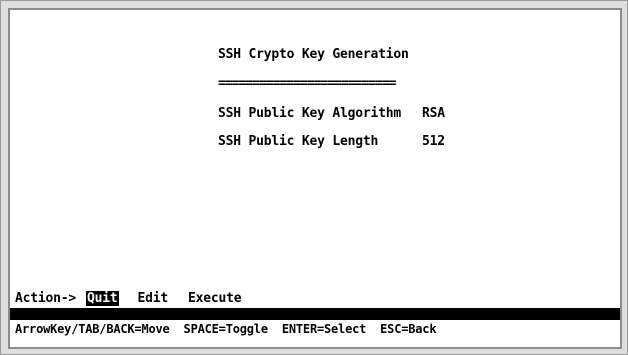 The width and height of the screenshot is (628, 355). Describe the element at coordinates (433, 141) in the screenshot. I see `key-length-value: 512` at that location.